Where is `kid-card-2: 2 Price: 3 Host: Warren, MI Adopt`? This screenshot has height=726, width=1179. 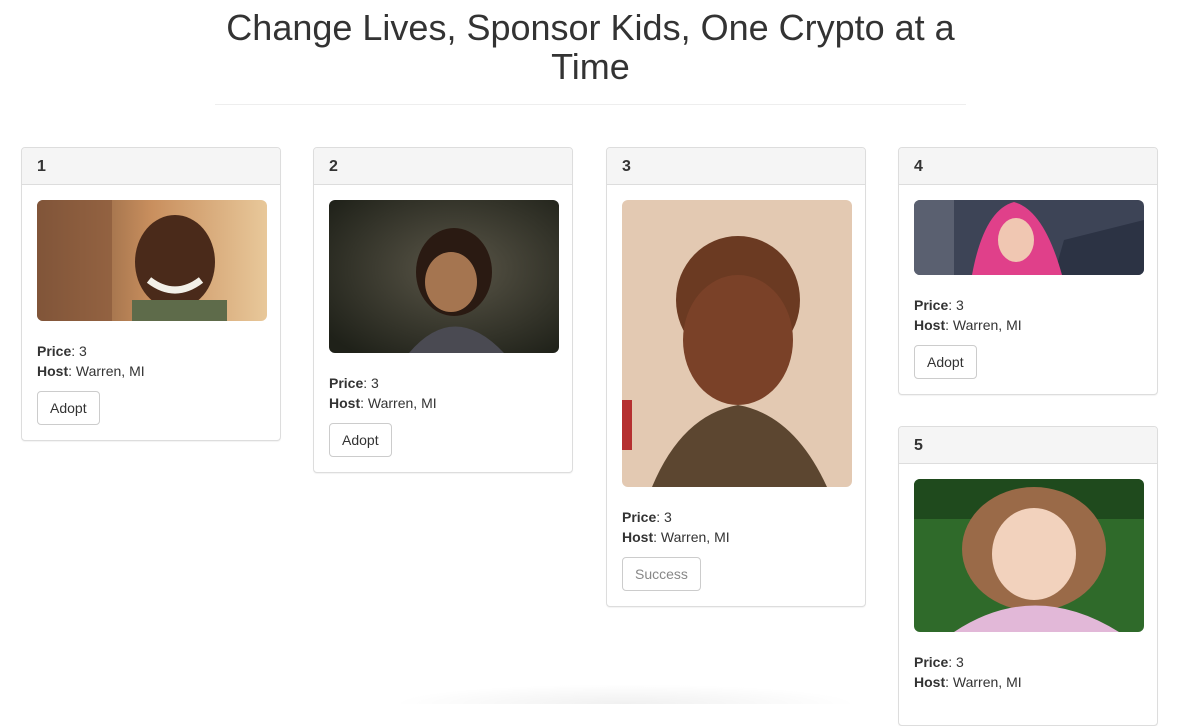 kid-card-2: 2 Price: 3 Host: Warren, MI Adopt is located at coordinates (443, 310).